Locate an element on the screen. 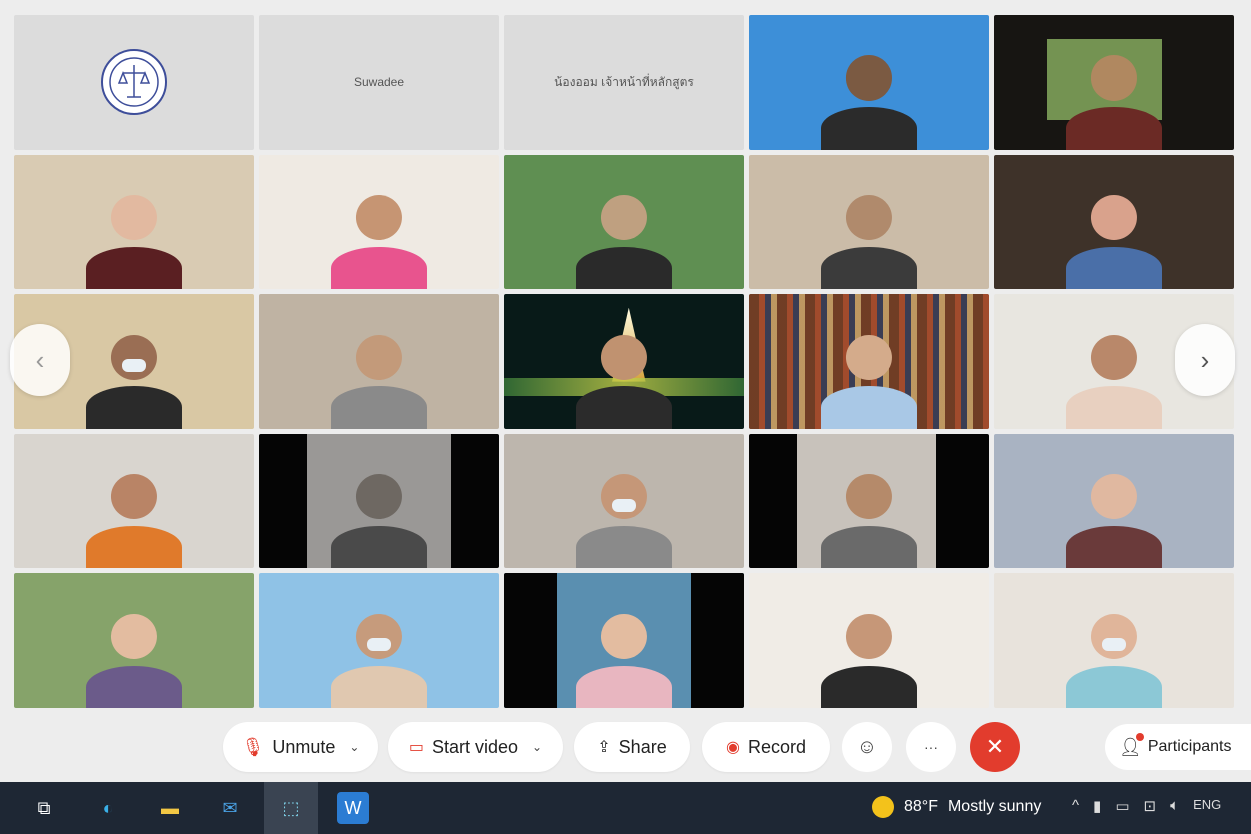  close-icon: ✕ is located at coordinates (995, 746).